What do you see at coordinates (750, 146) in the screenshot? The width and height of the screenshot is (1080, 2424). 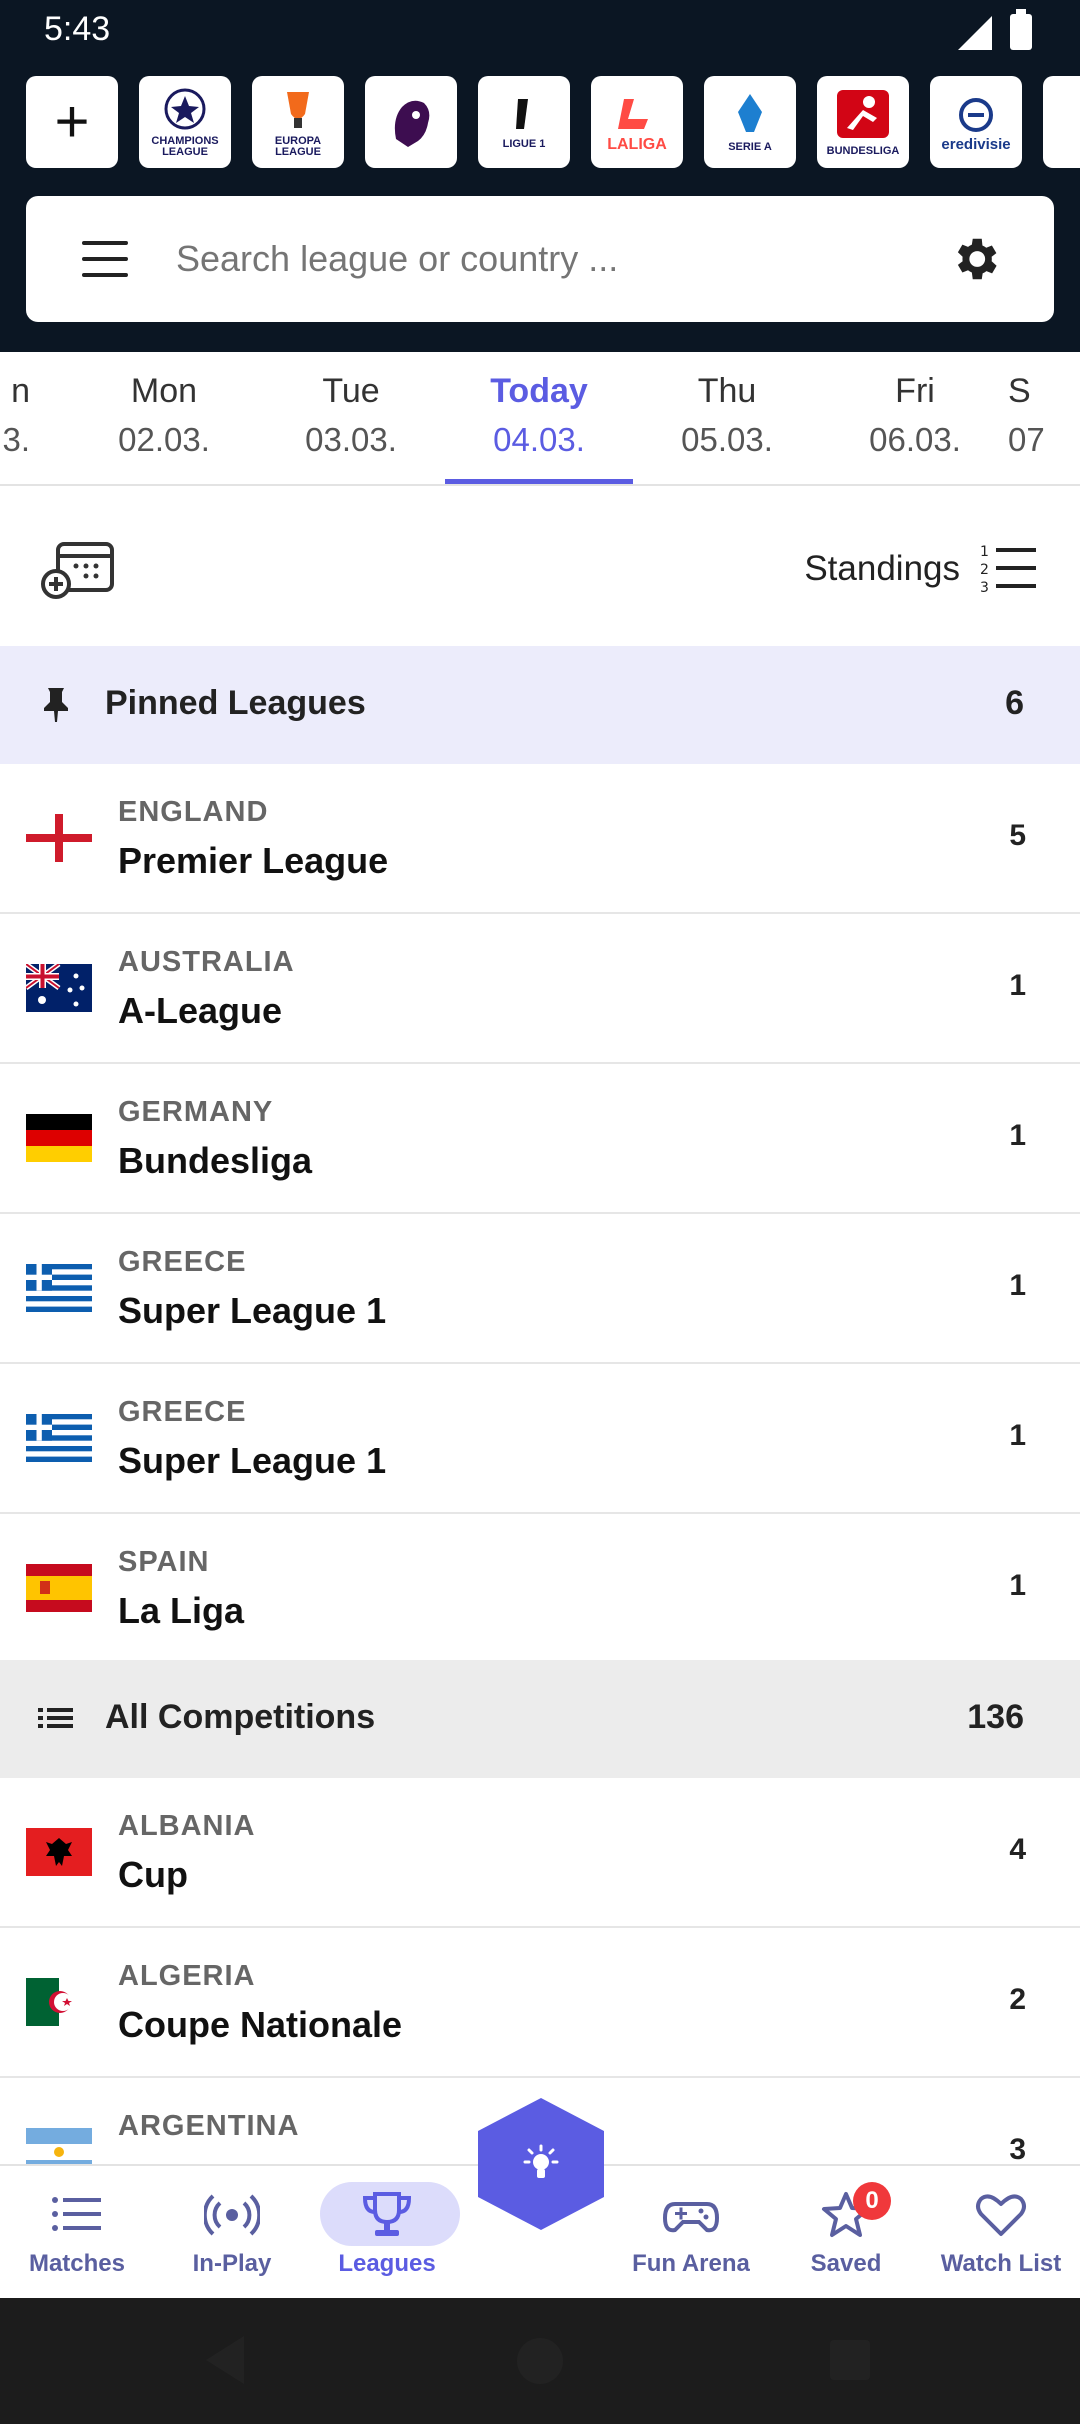 I see `shortcut-label: SERIE A` at bounding box center [750, 146].